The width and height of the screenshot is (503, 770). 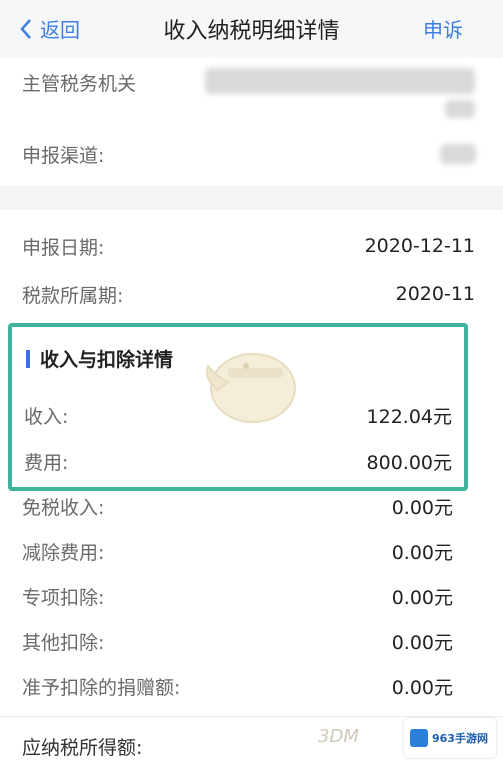 What do you see at coordinates (251, 716) in the screenshot?
I see `divider` at bounding box center [251, 716].